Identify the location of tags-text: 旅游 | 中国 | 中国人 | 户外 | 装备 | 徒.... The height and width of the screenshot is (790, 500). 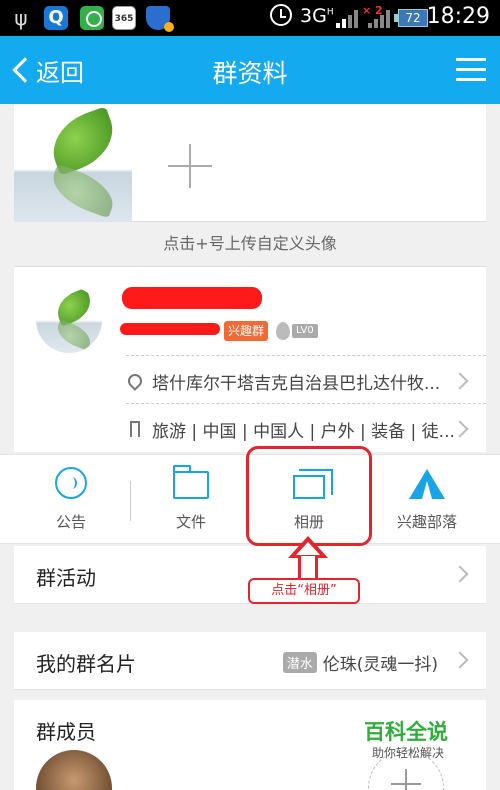
(303, 431).